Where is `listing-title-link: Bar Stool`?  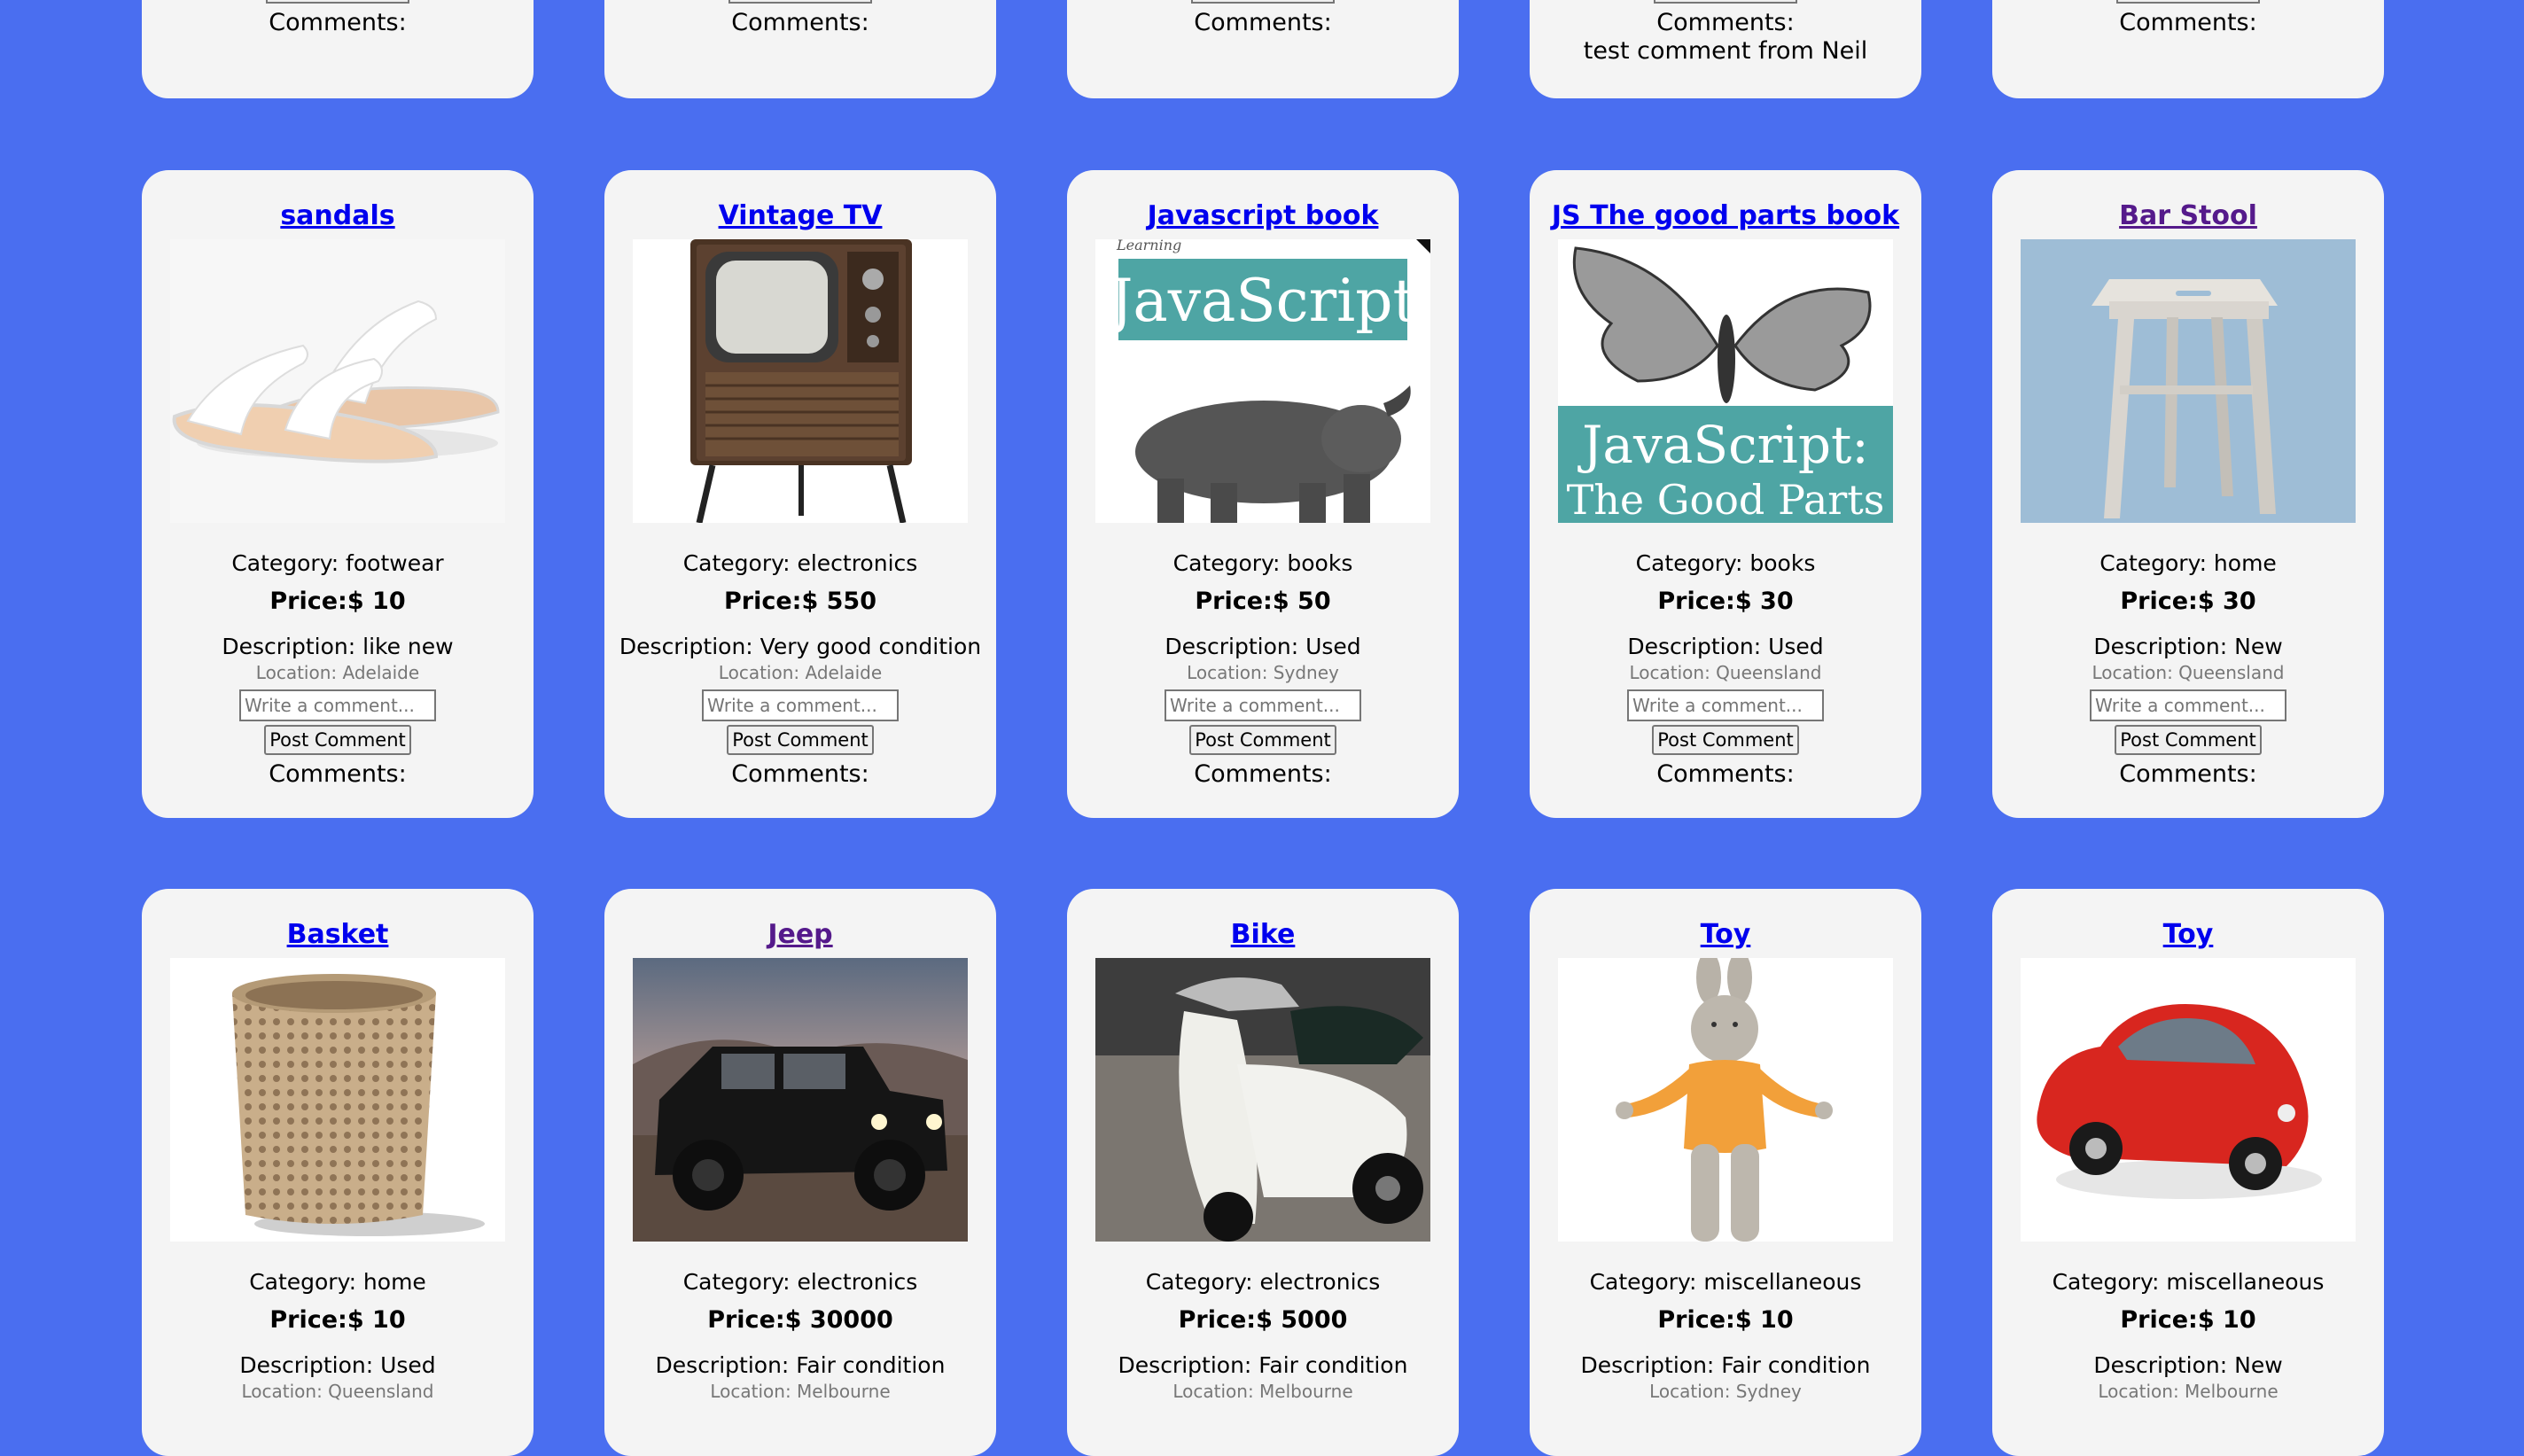
listing-title-link: Bar Stool is located at coordinates (2188, 202).